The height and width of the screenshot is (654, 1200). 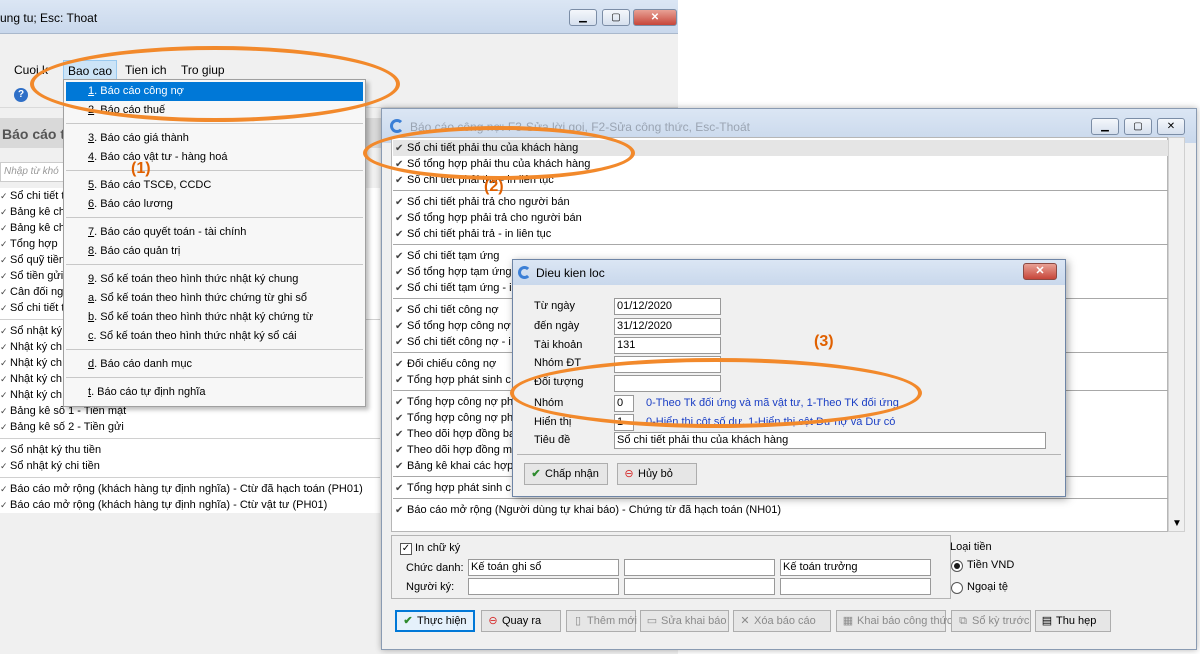 I want to click on caption-field: Sổ chi tiết phải thu của khách hàng, so click(x=830, y=440).